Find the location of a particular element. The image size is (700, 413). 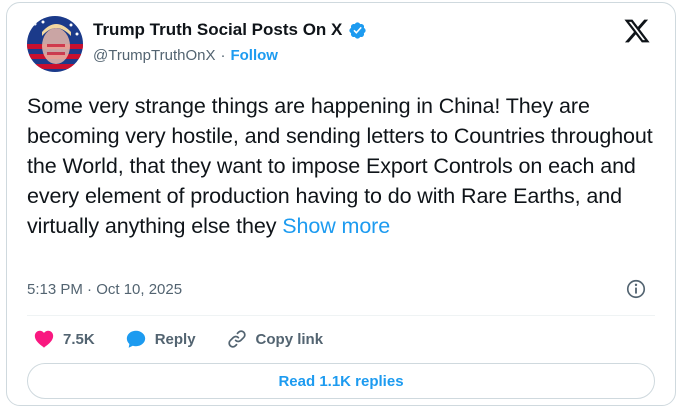

avatar-image is located at coordinates (55, 44).